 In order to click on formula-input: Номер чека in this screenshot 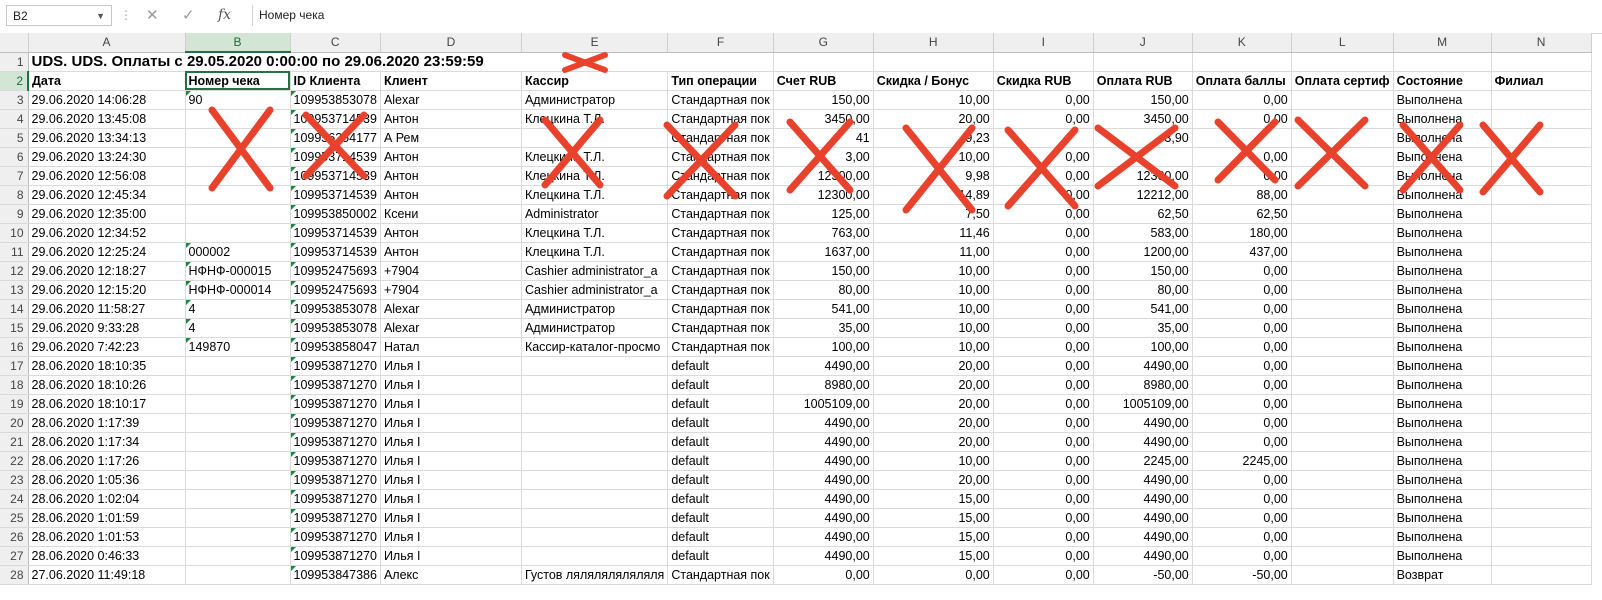, I will do `click(925, 15)`.